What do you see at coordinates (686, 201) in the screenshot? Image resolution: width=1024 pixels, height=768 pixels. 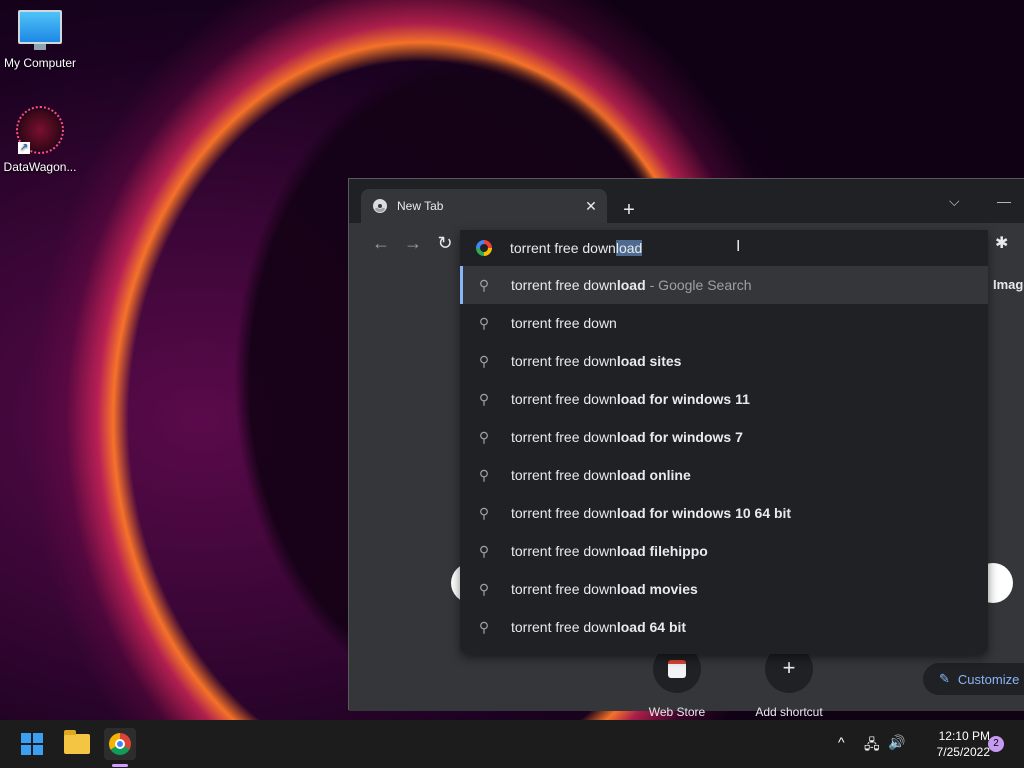 I see `tab-strip: New Tab ✕ + ⌵ —` at bounding box center [686, 201].